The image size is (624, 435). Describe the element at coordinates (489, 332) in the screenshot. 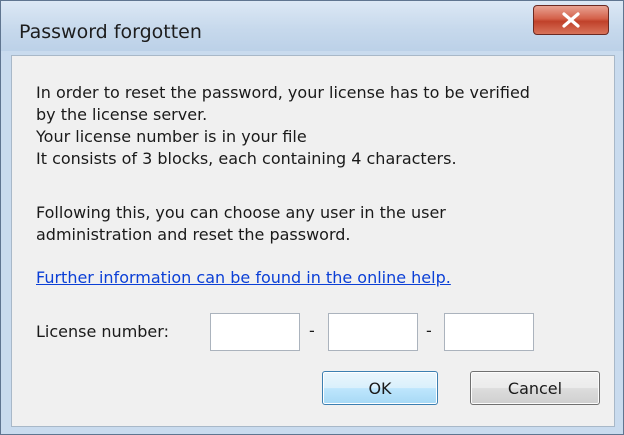

I see `license-block-3-input` at that location.